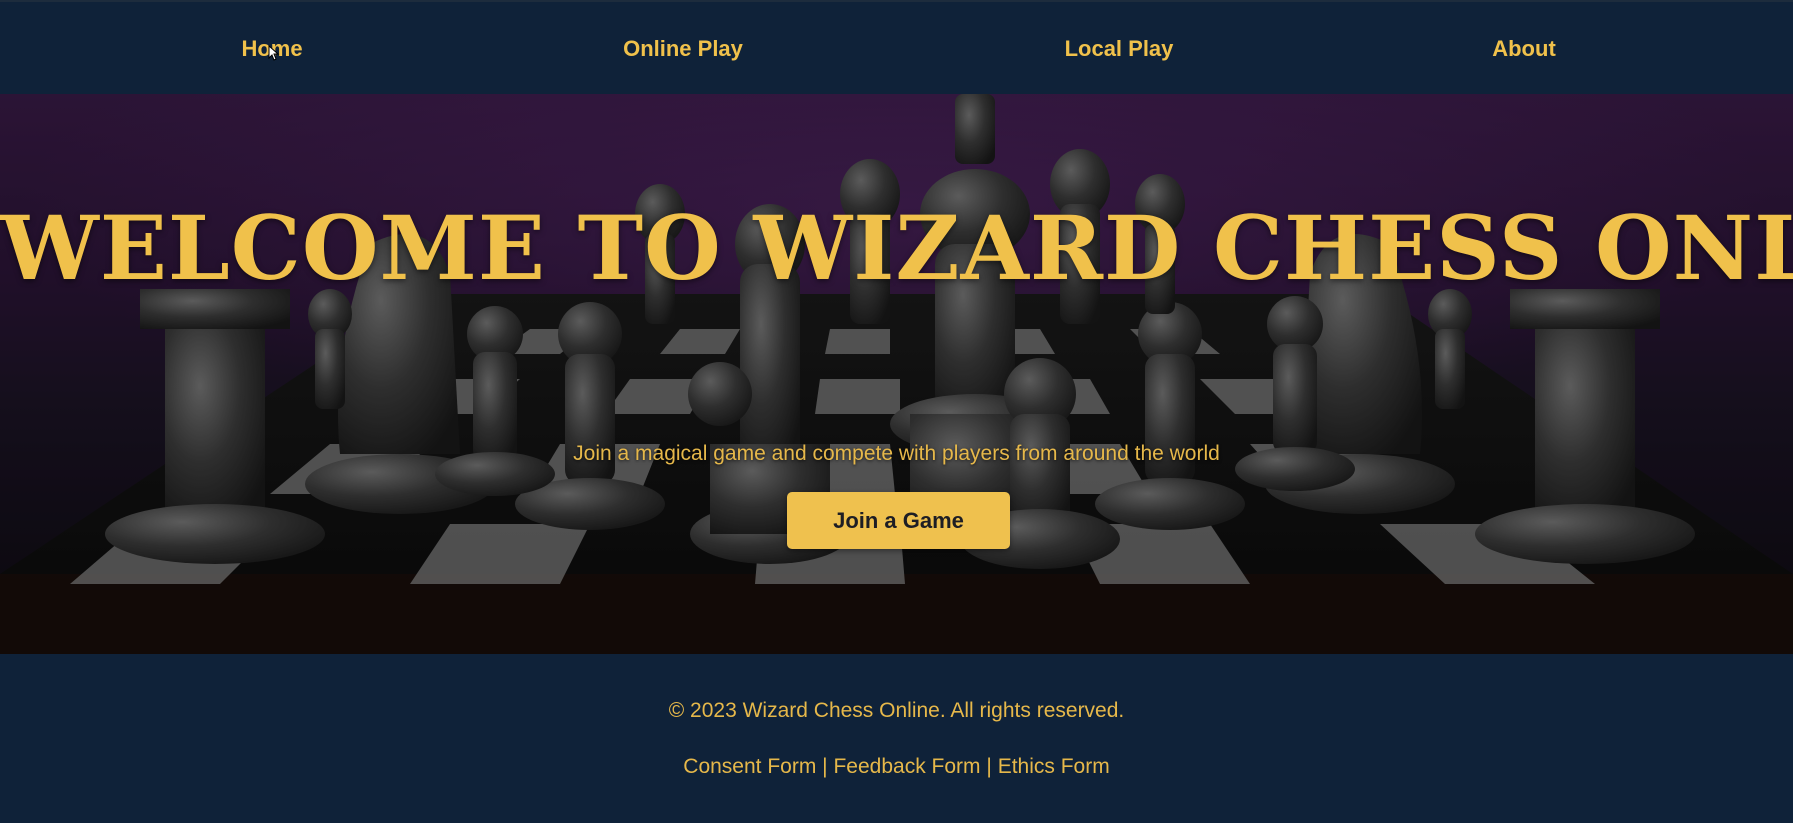 Image resolution: width=1793 pixels, height=823 pixels. What do you see at coordinates (896, 47) in the screenshot?
I see `top-navbar: Home Online Play Local Play About` at bounding box center [896, 47].